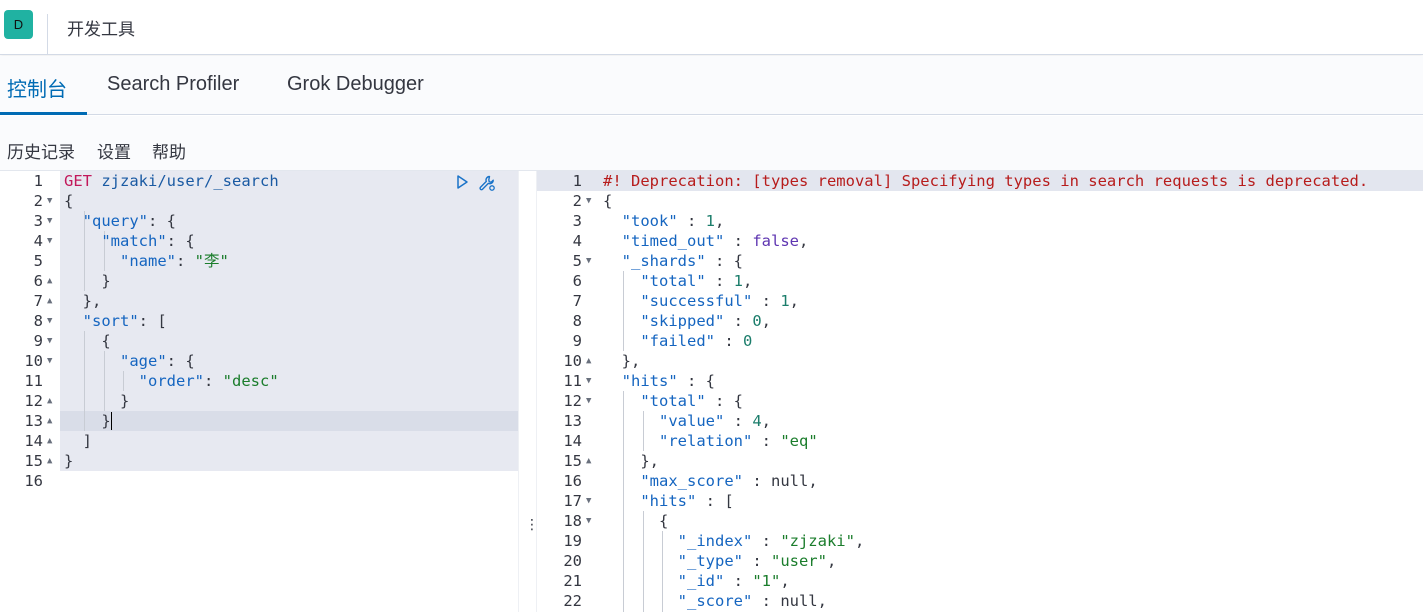 The image size is (1423, 612). I want to click on code-line: "sort": [, so click(124, 321).